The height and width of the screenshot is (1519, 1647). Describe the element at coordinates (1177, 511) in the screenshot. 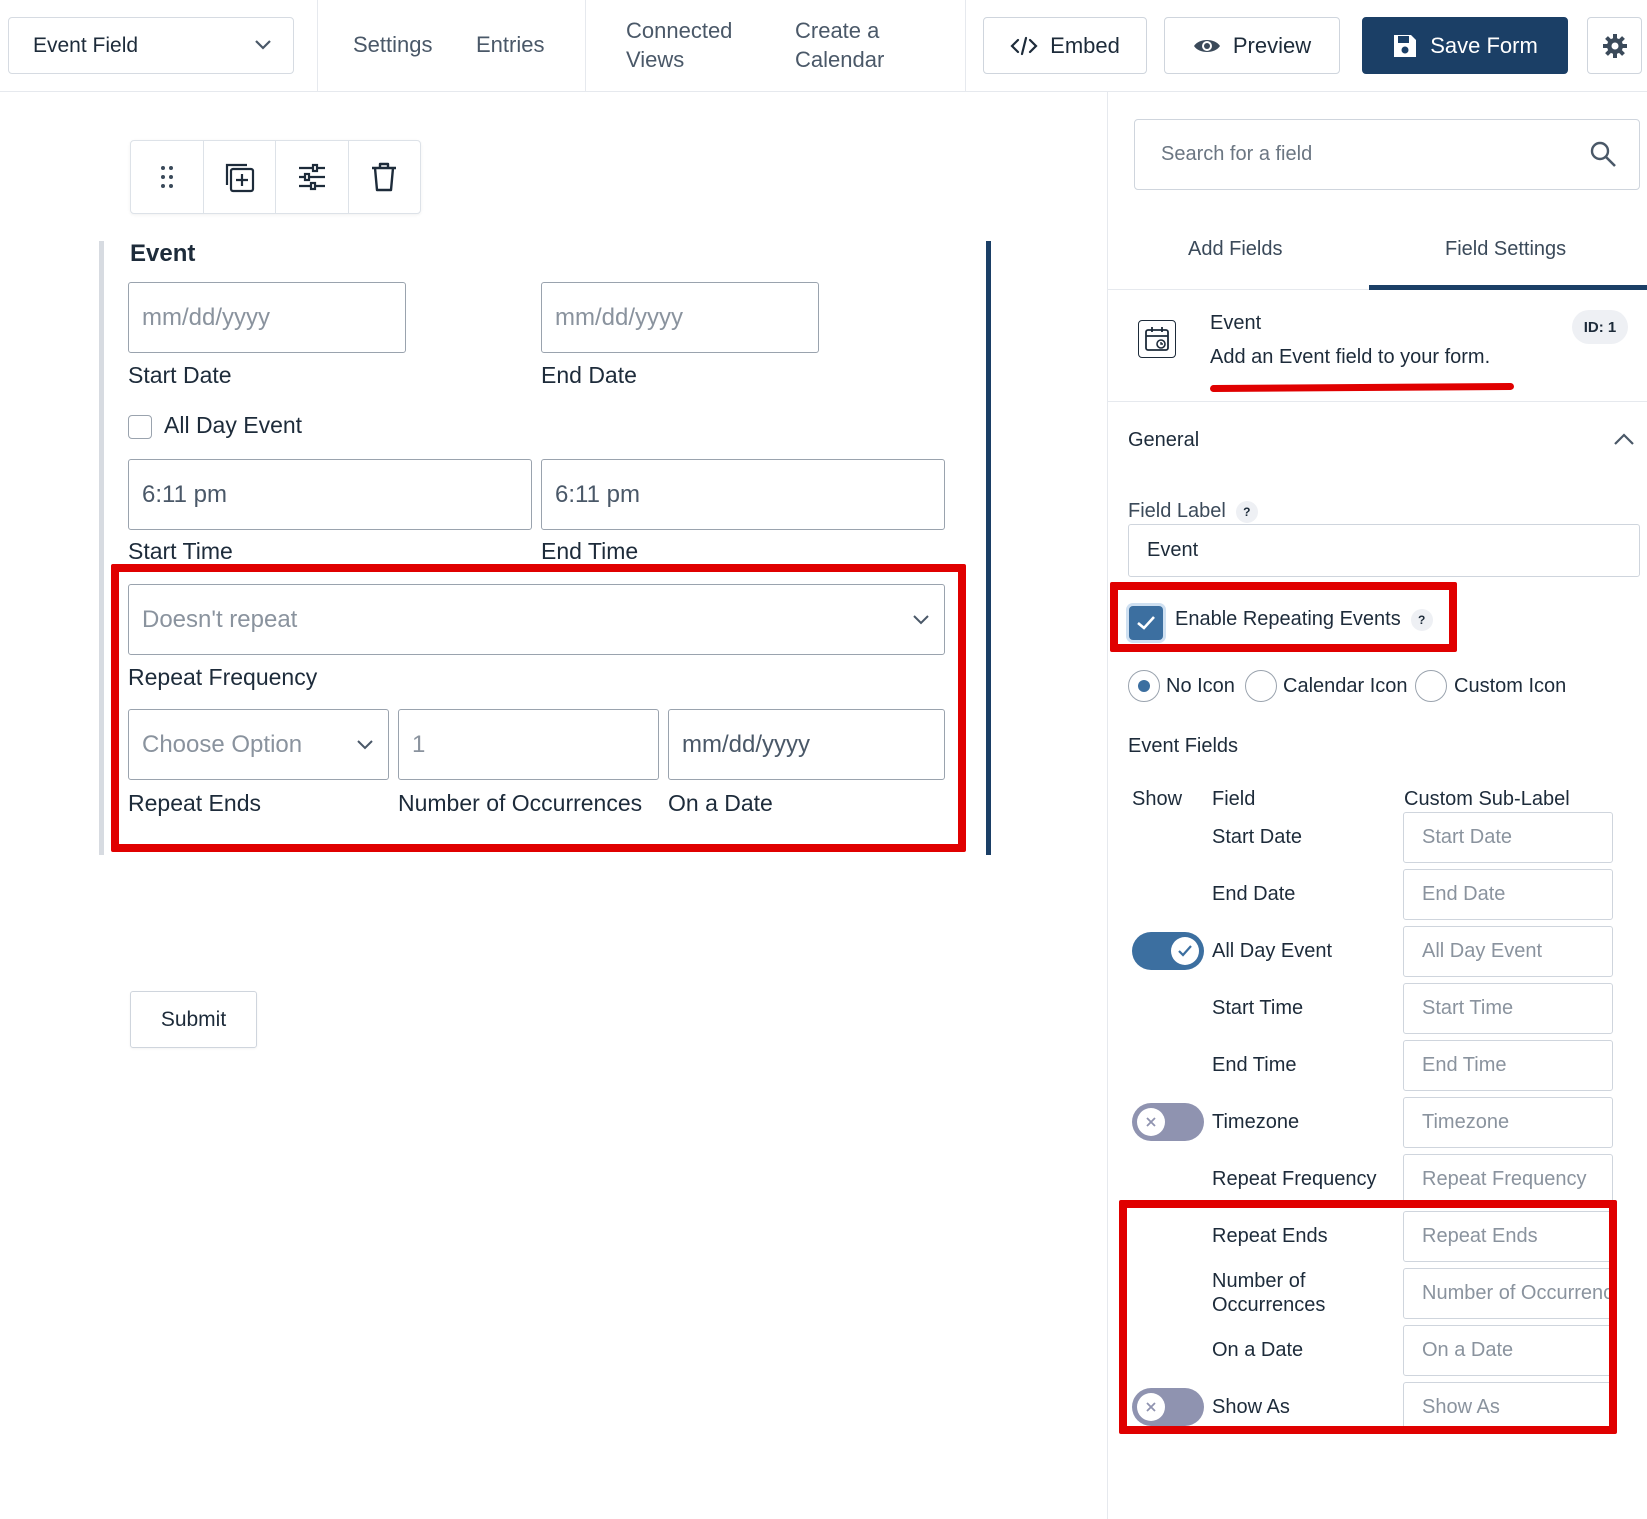

I see `field-label-title: Field Label` at that location.